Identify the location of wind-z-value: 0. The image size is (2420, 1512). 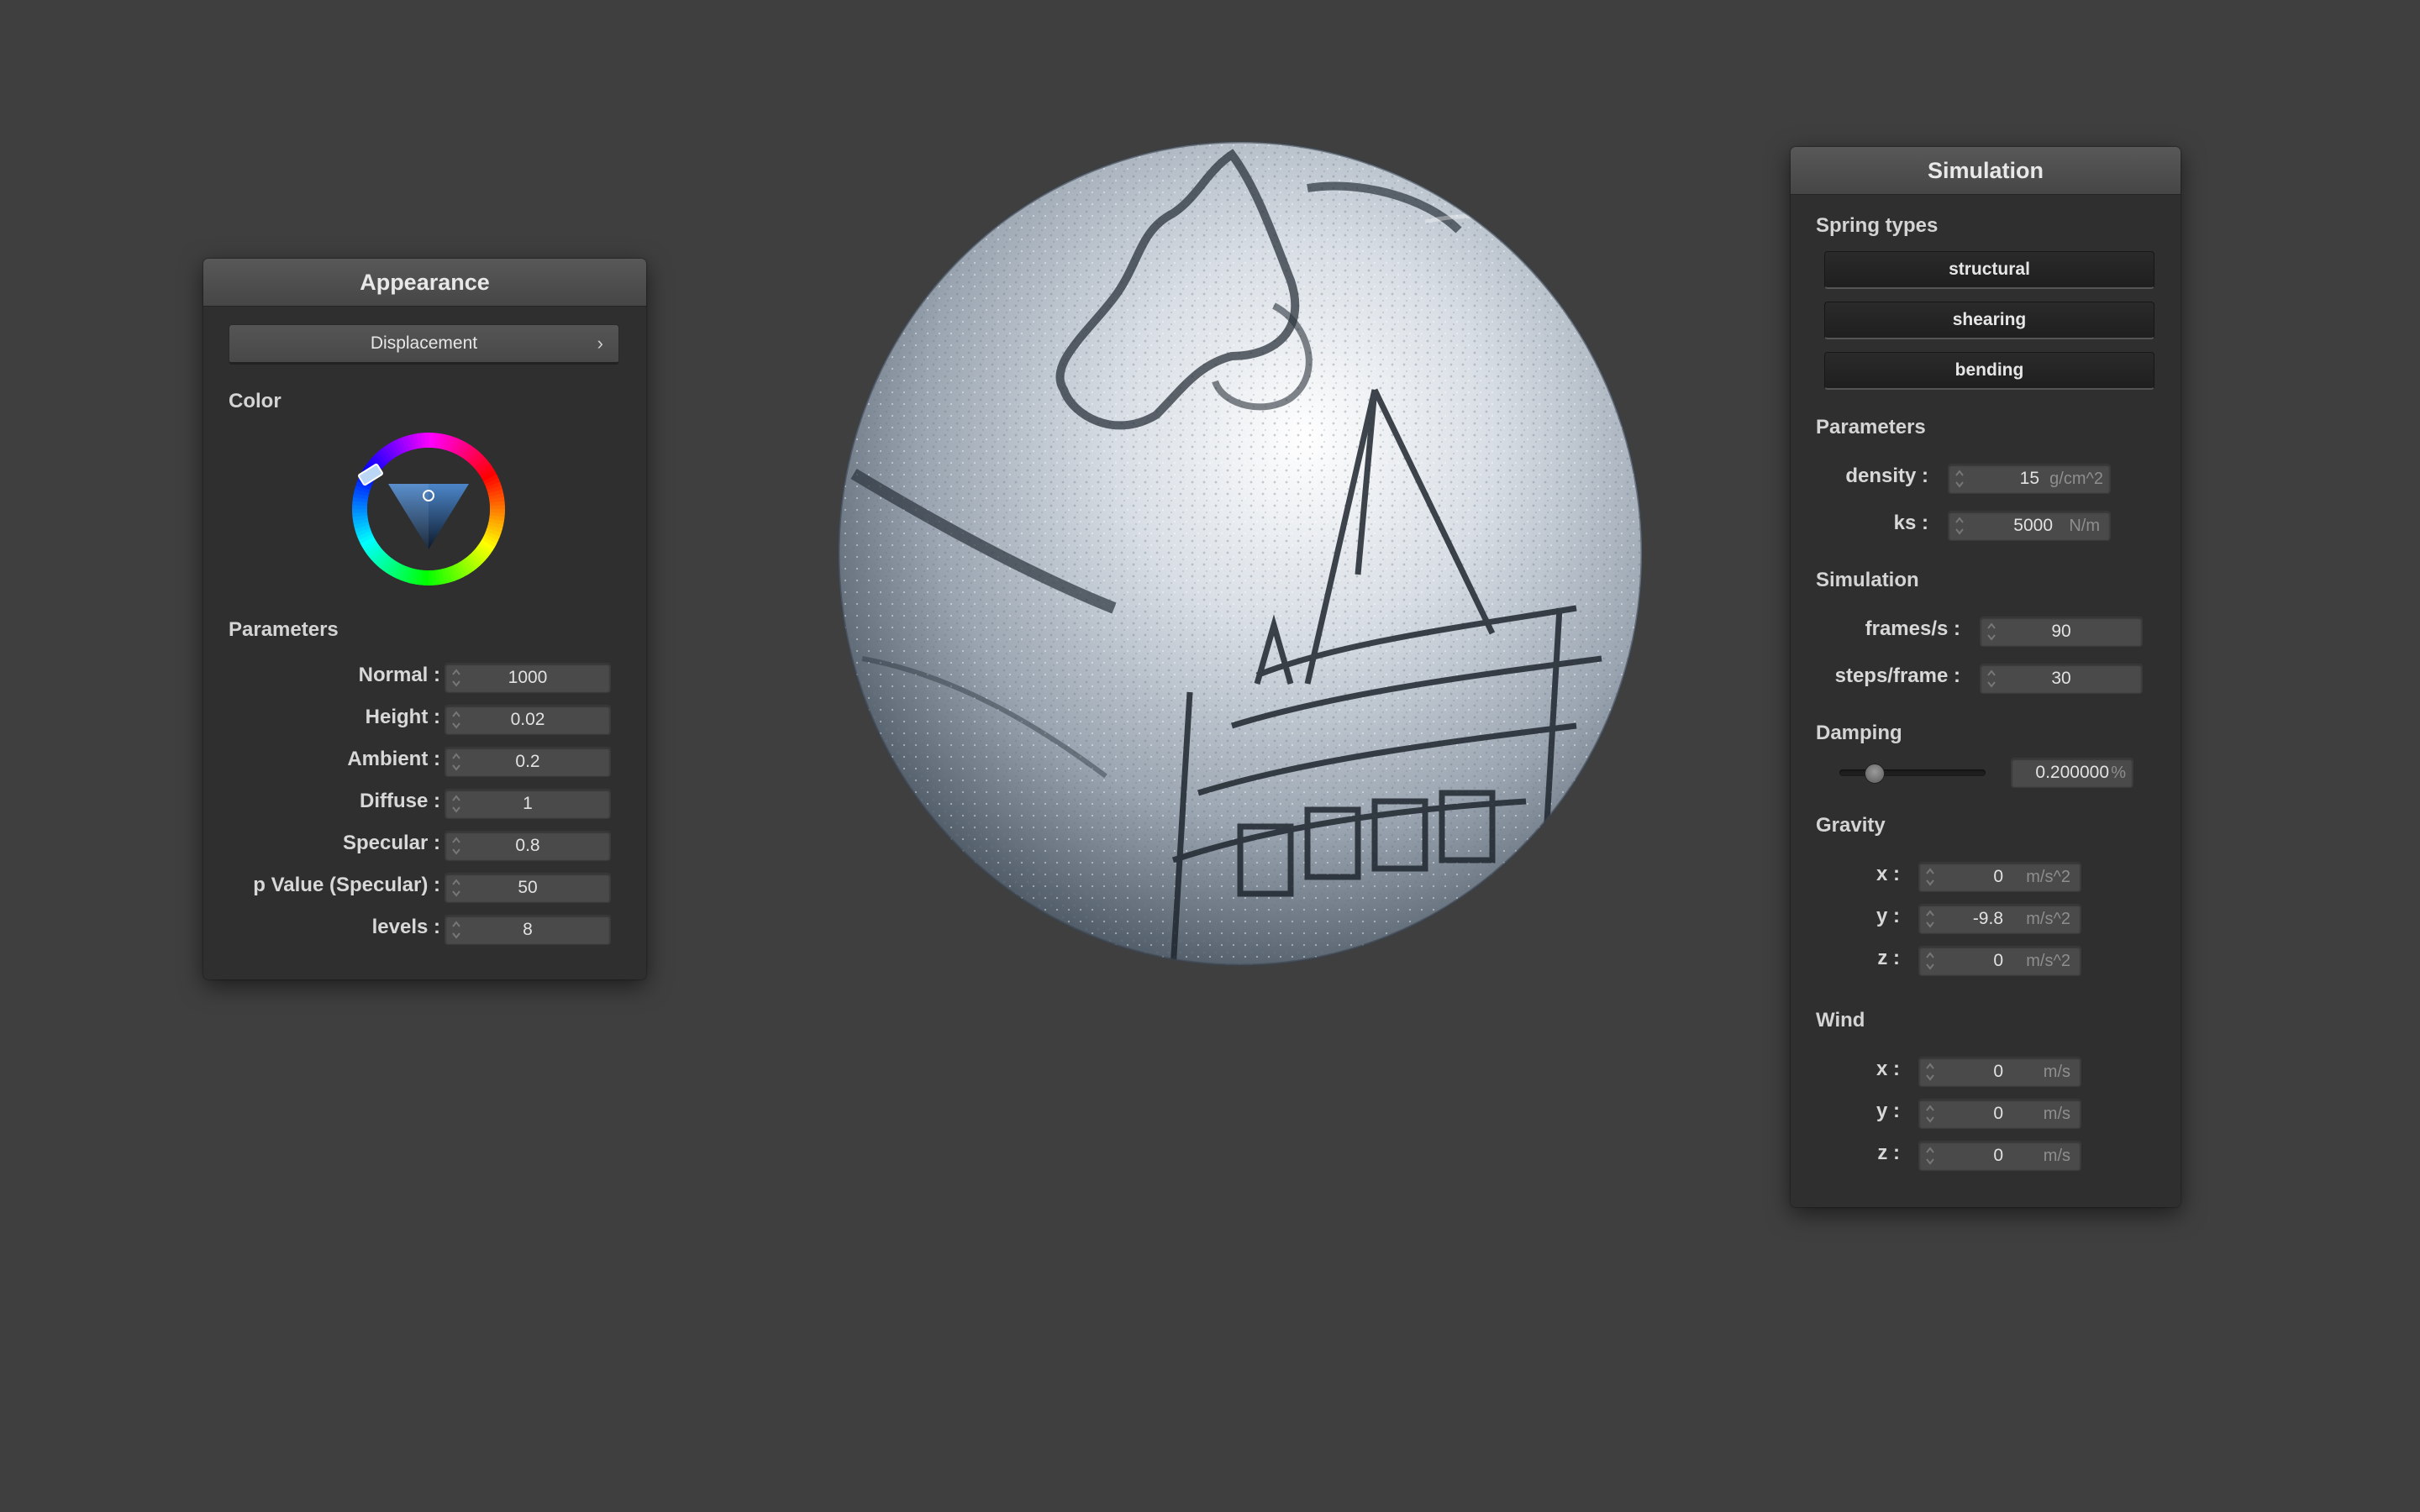
(1998, 1155).